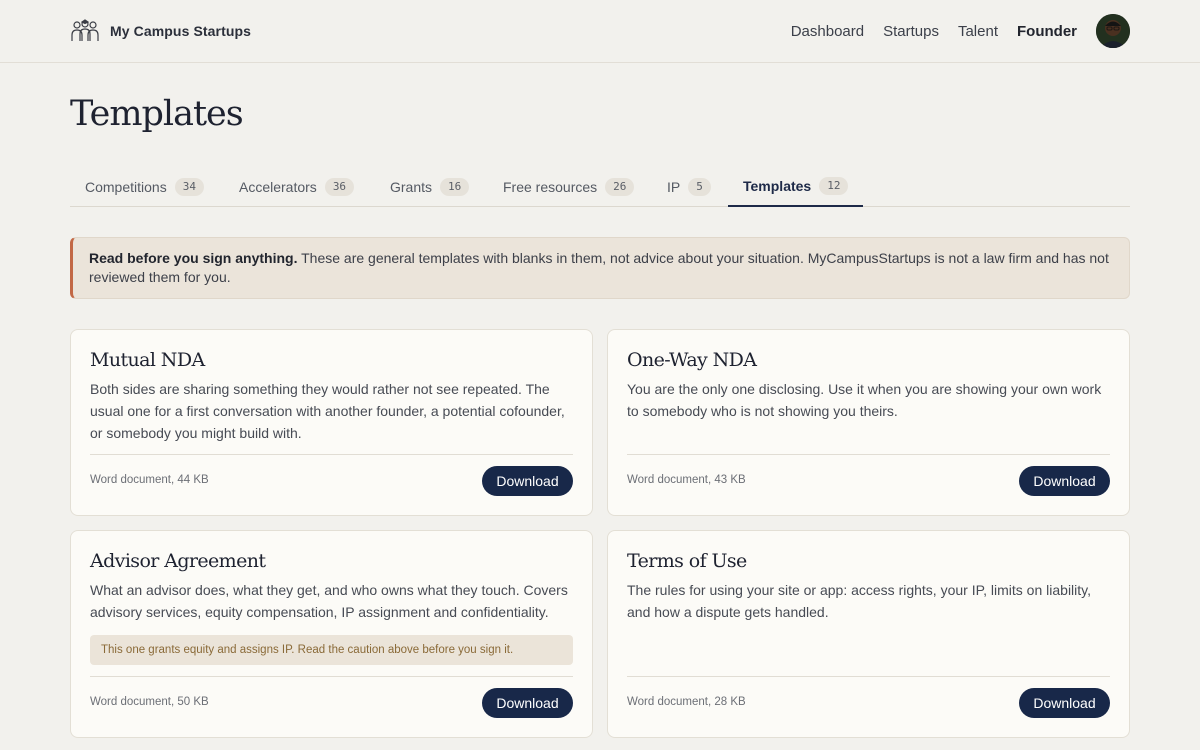  What do you see at coordinates (85, 30) in the screenshot?
I see `students-group-icon` at bounding box center [85, 30].